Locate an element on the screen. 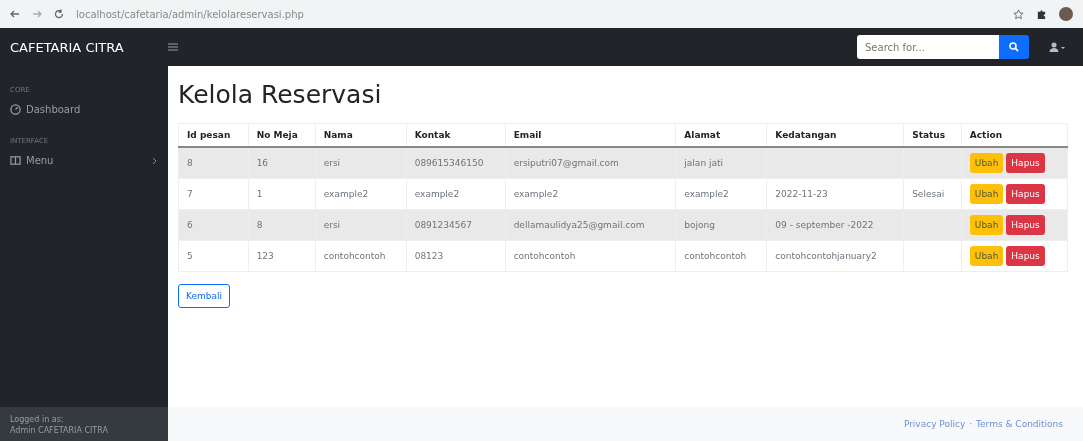 The height and width of the screenshot is (441, 1083). star-icon is located at coordinates (1018, 14).